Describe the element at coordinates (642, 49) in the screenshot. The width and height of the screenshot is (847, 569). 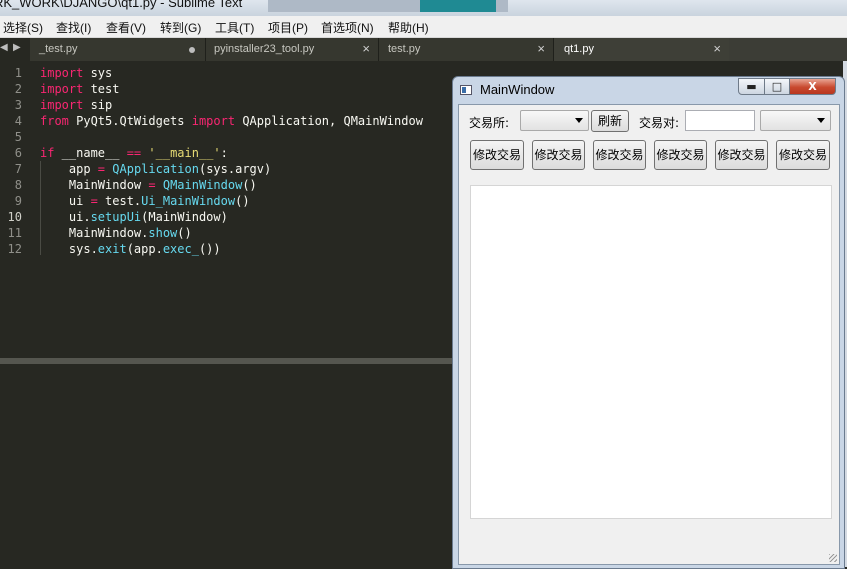
I see `tab-qt1-py: qt1.py ×` at that location.